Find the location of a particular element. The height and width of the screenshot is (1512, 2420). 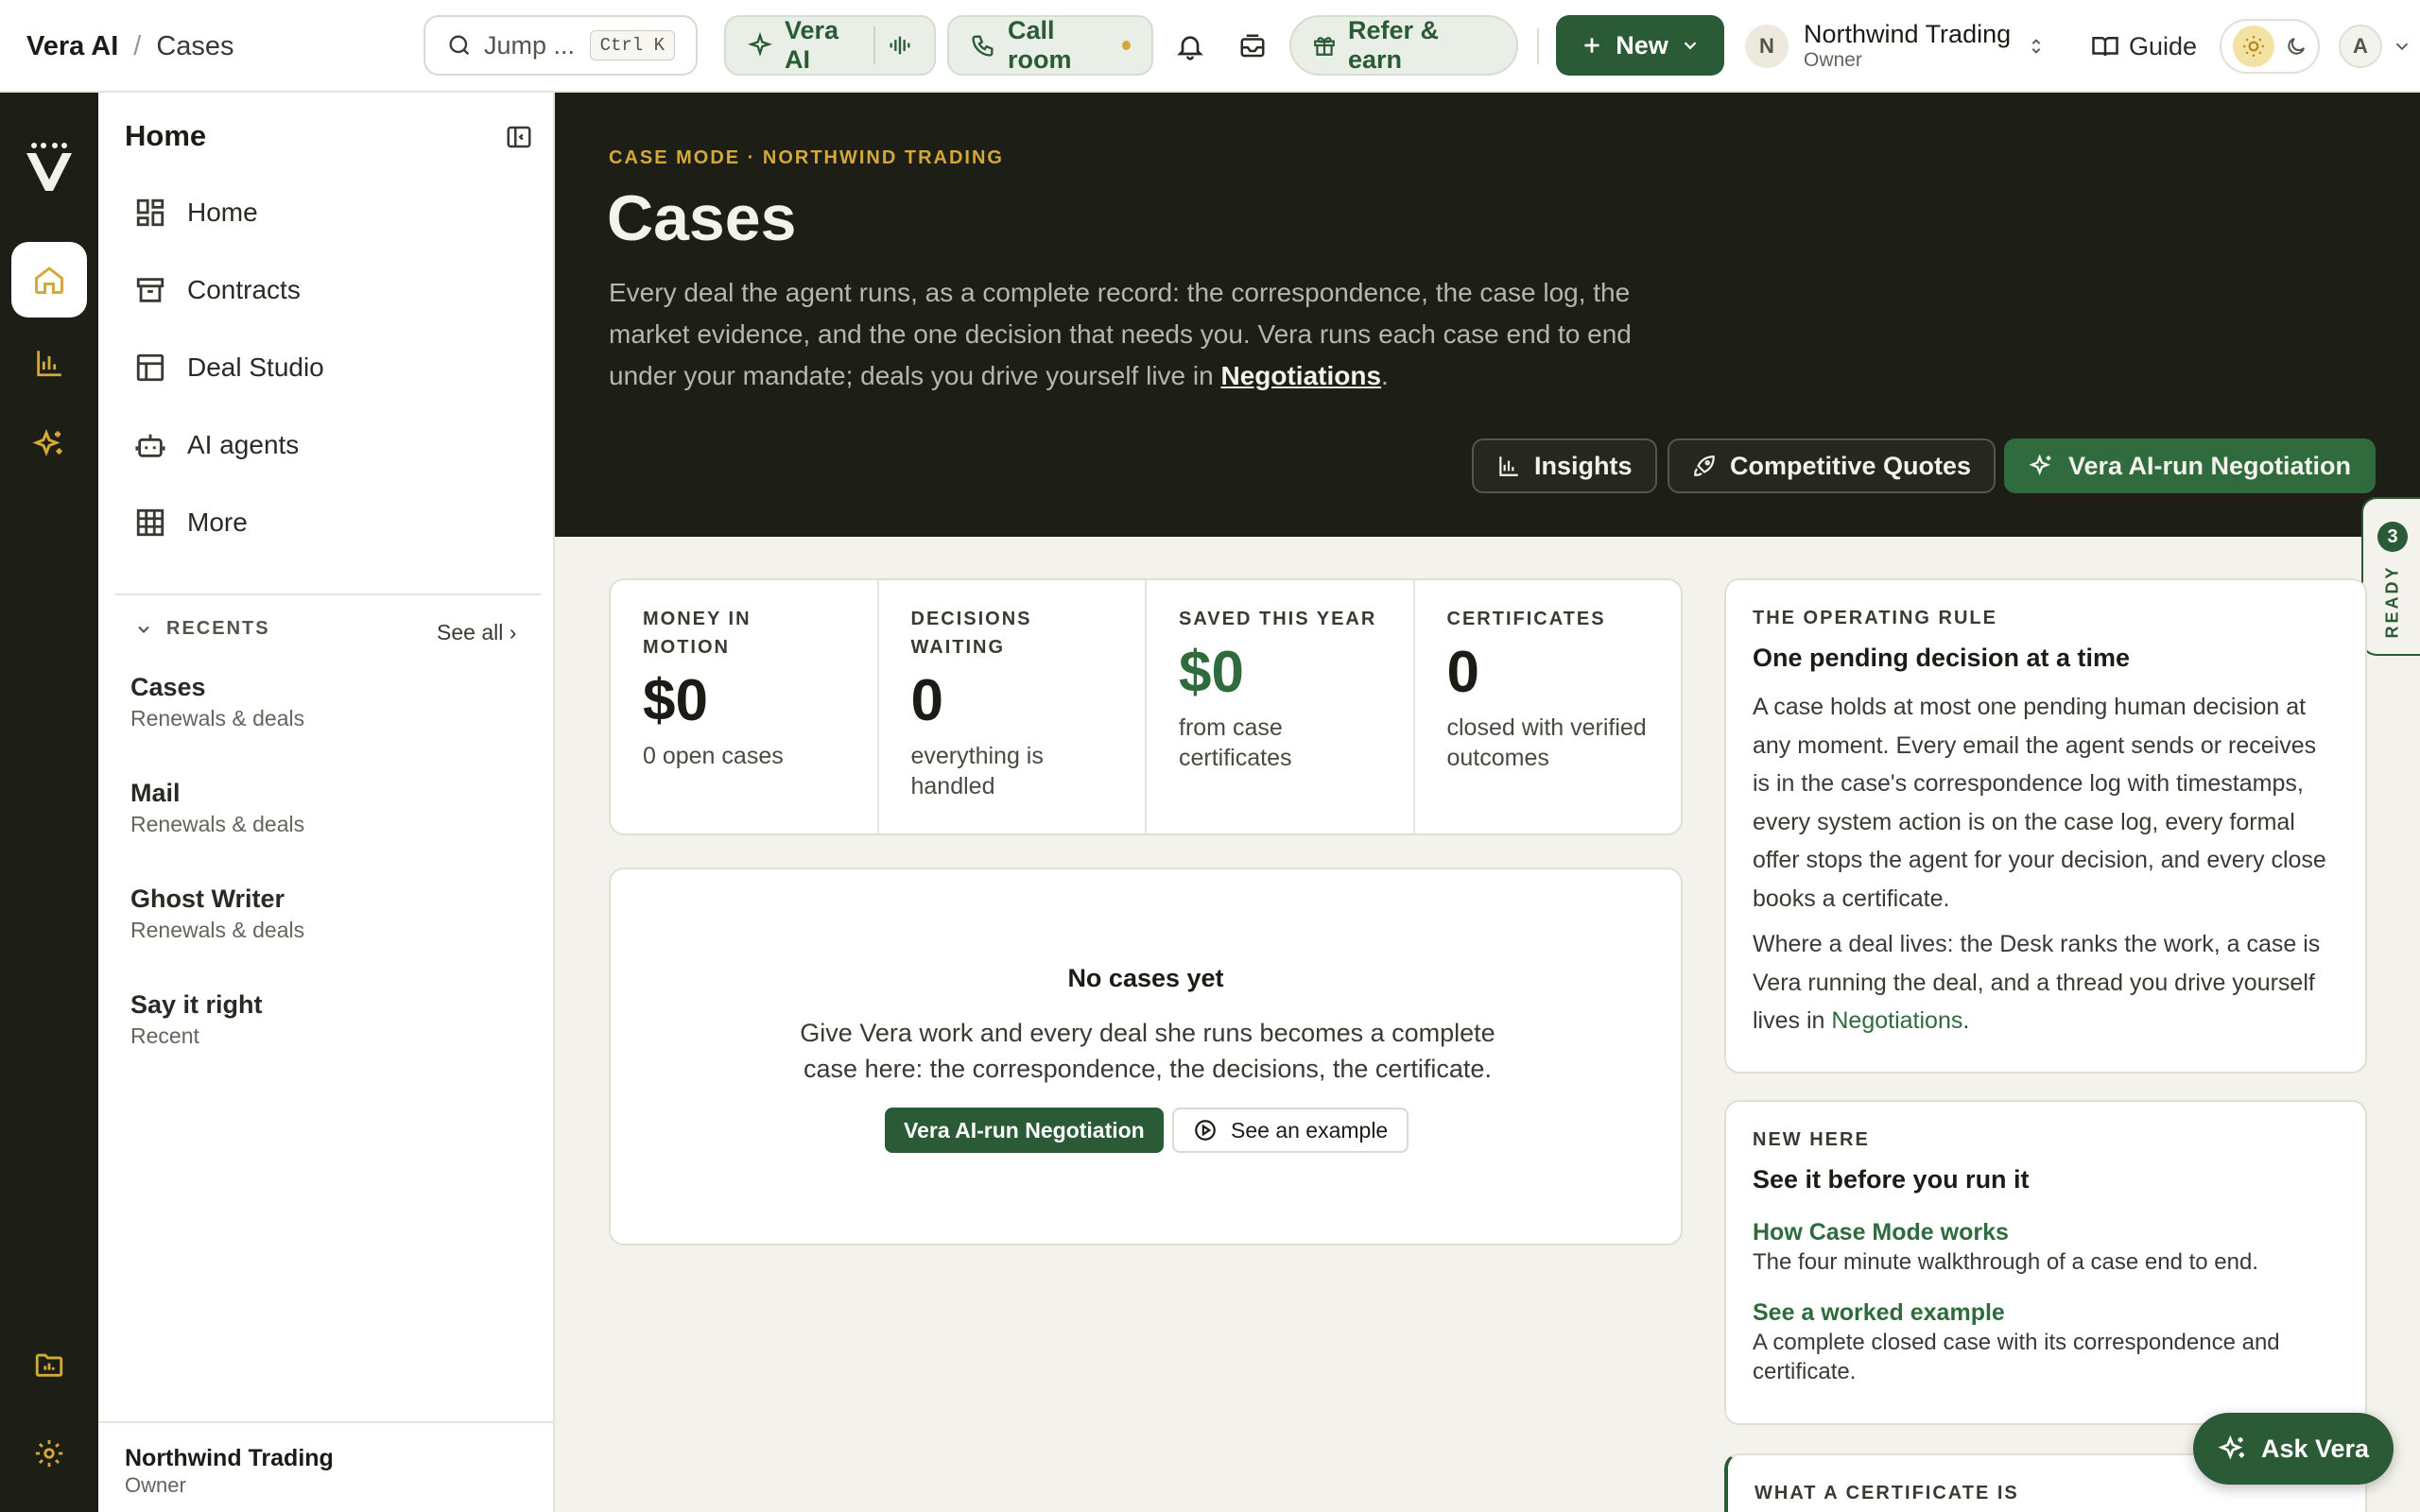

org-switcher: N Northwind Trading Owner is located at coordinates (1896, 46).